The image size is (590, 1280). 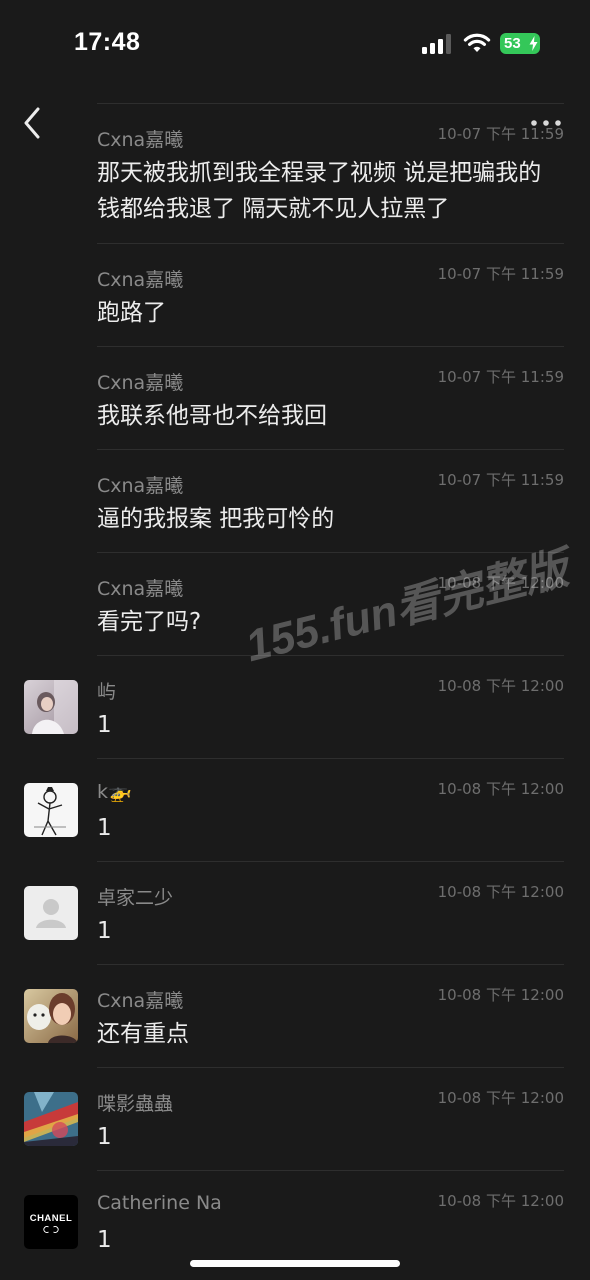 I want to click on message-row: CHANEL Catherine Na 10-08 下午 12:00 1, so click(x=295, y=1221).